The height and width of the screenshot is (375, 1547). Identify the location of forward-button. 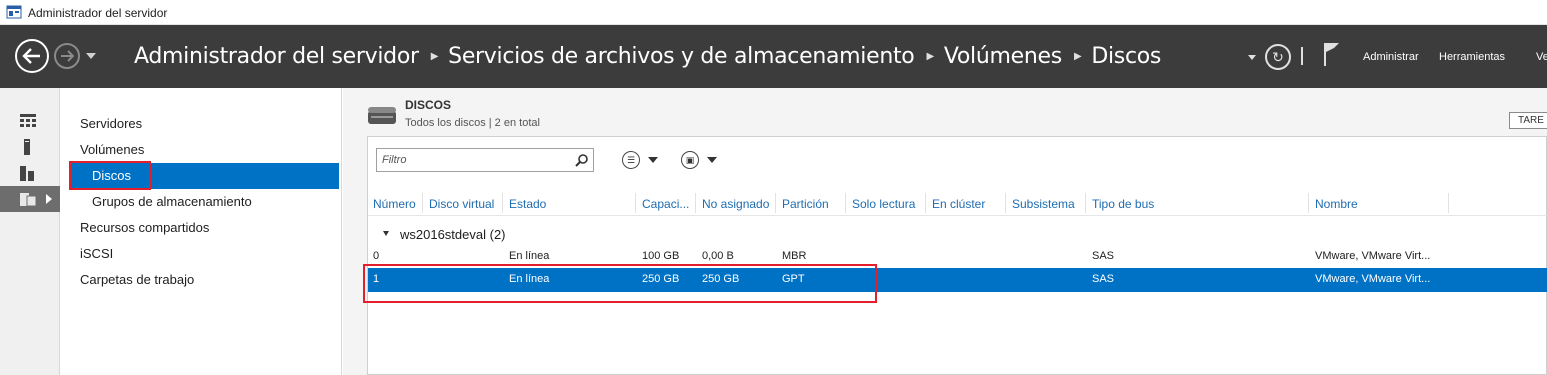
(67, 56).